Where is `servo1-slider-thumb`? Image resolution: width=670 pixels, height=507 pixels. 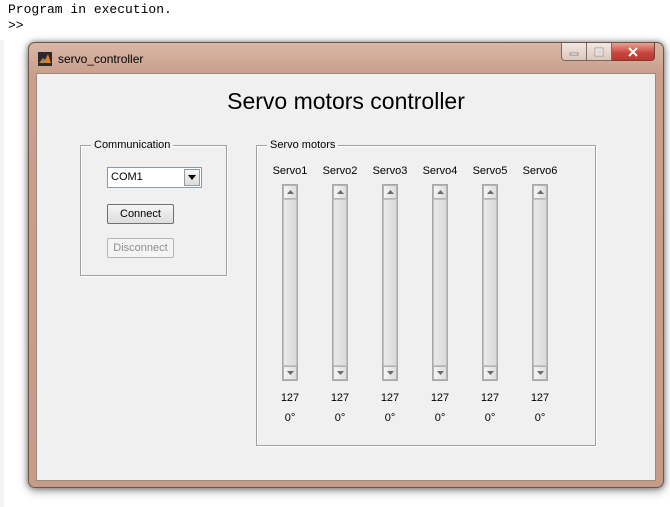
servo1-slider-thumb is located at coordinates (290, 282).